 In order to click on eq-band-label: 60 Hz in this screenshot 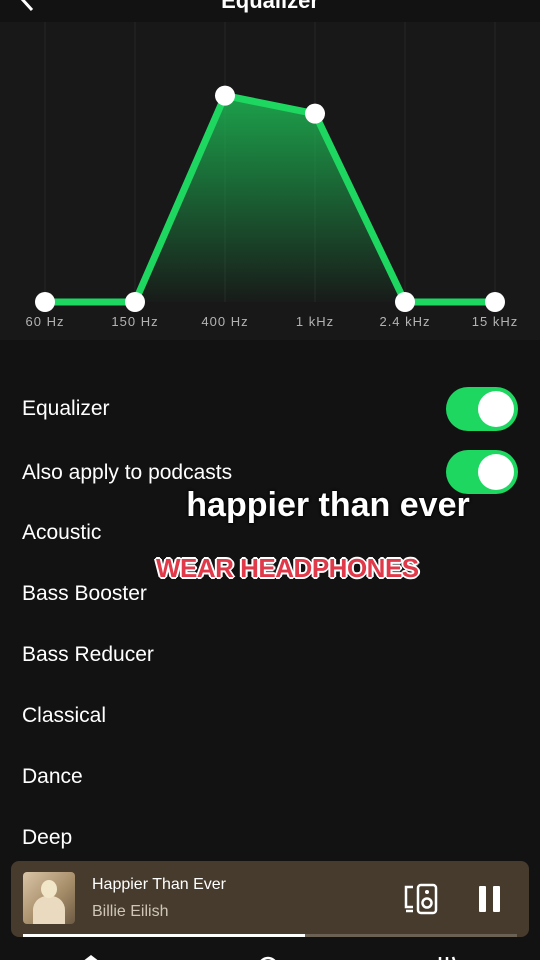, I will do `click(45, 321)`.